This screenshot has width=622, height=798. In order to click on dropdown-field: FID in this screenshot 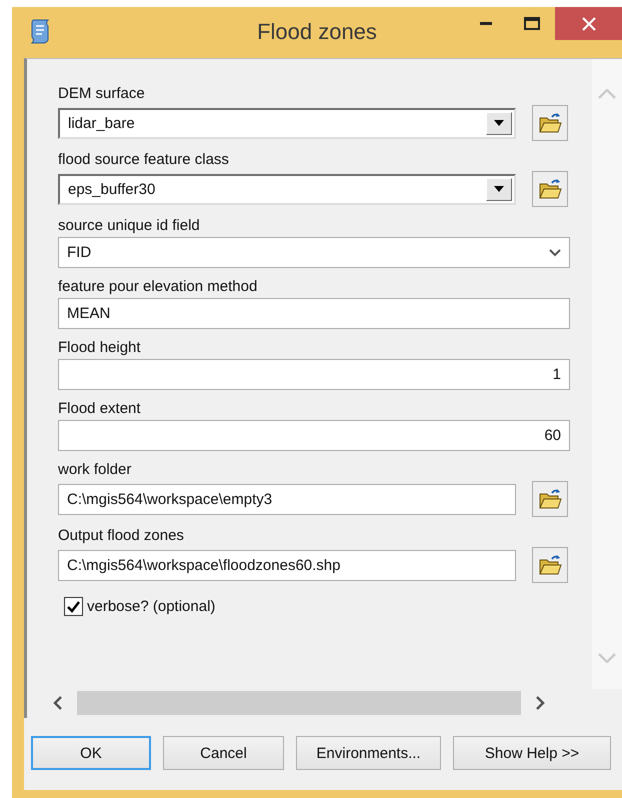, I will do `click(314, 252)`.